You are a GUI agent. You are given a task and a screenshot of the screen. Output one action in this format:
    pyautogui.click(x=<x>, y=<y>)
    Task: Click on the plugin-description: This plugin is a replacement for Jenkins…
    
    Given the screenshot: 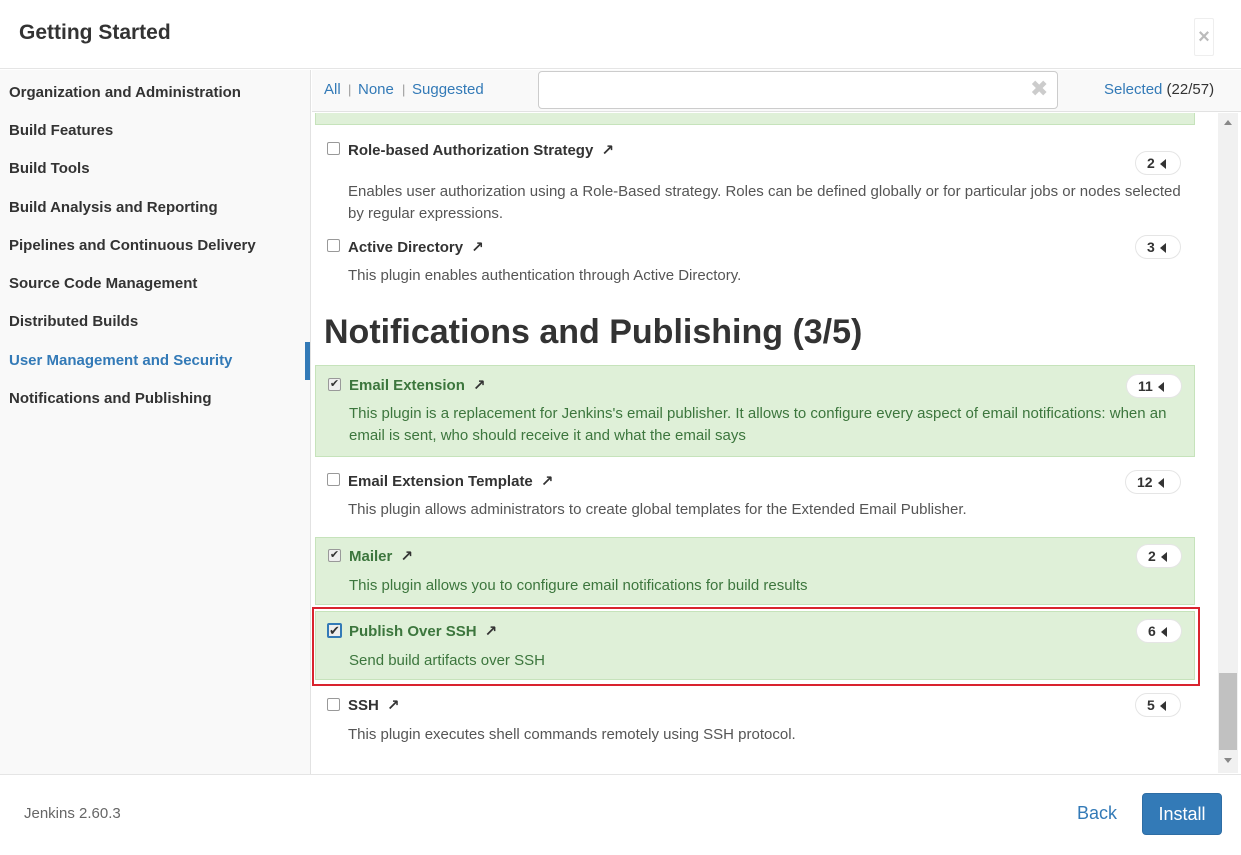 What is the action you would take?
    pyautogui.click(x=758, y=424)
    